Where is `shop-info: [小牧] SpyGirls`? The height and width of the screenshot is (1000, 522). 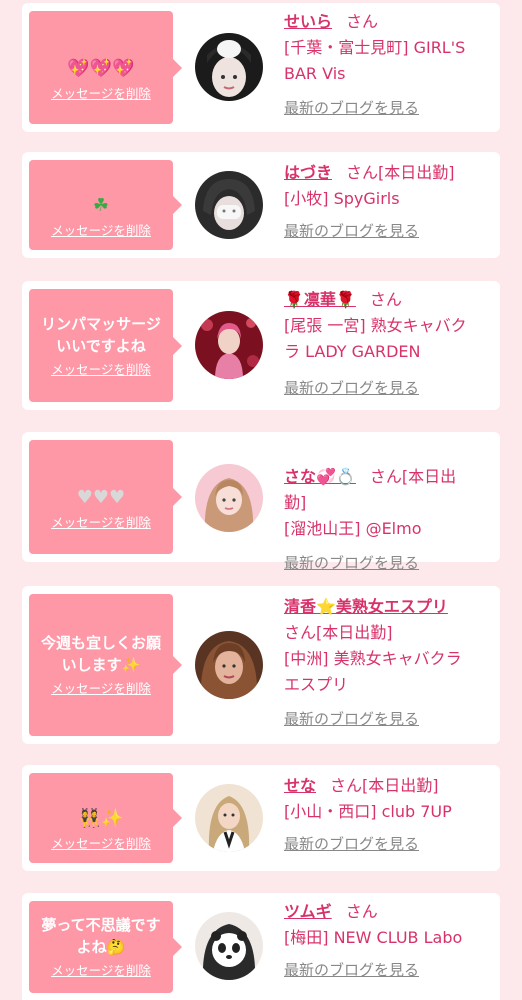 shop-info: [小牧] SpyGirls is located at coordinates (342, 198).